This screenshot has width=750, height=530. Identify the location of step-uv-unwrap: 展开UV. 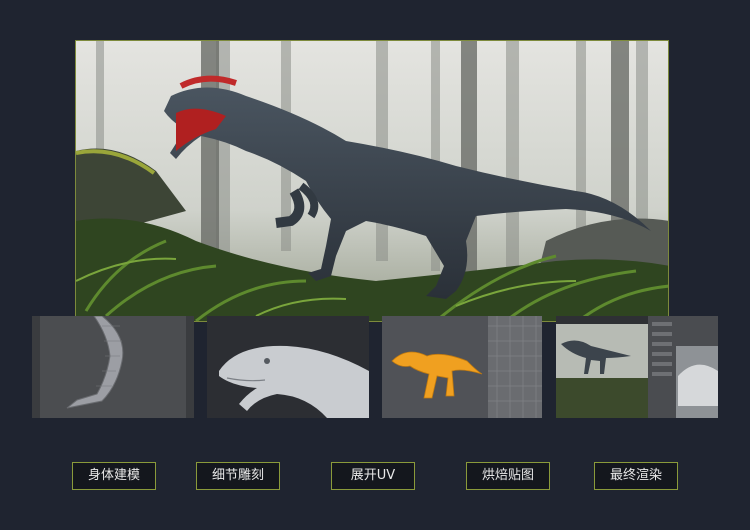
(373, 476).